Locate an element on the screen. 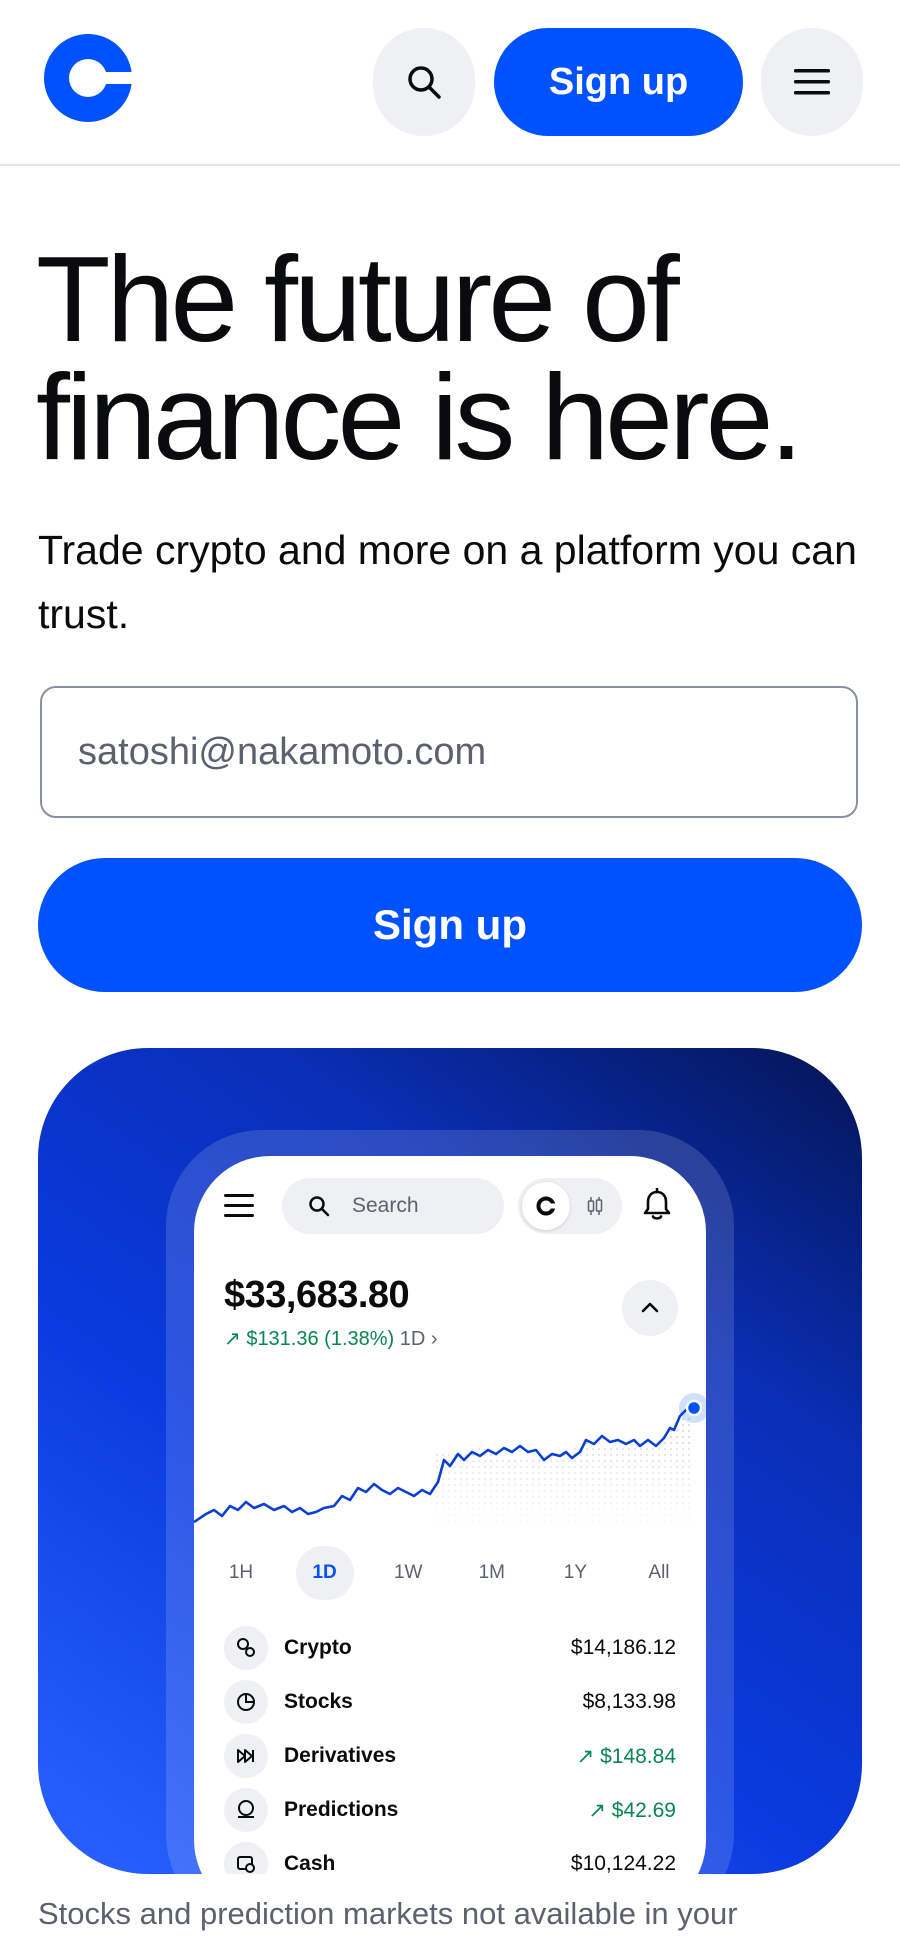 The height and width of the screenshot is (1948, 900). asset-row-stocks: Stocks $8,133.98 is located at coordinates (450, 1702).